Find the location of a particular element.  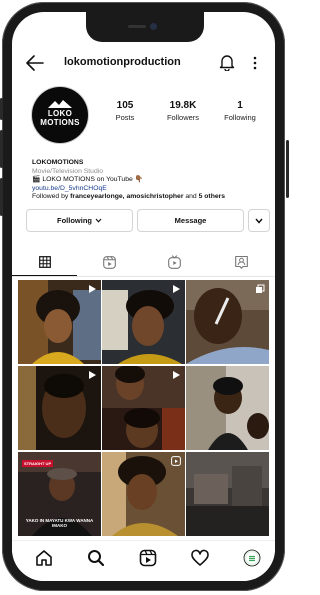

stat-value: 19.8K is located at coordinates (183, 105).